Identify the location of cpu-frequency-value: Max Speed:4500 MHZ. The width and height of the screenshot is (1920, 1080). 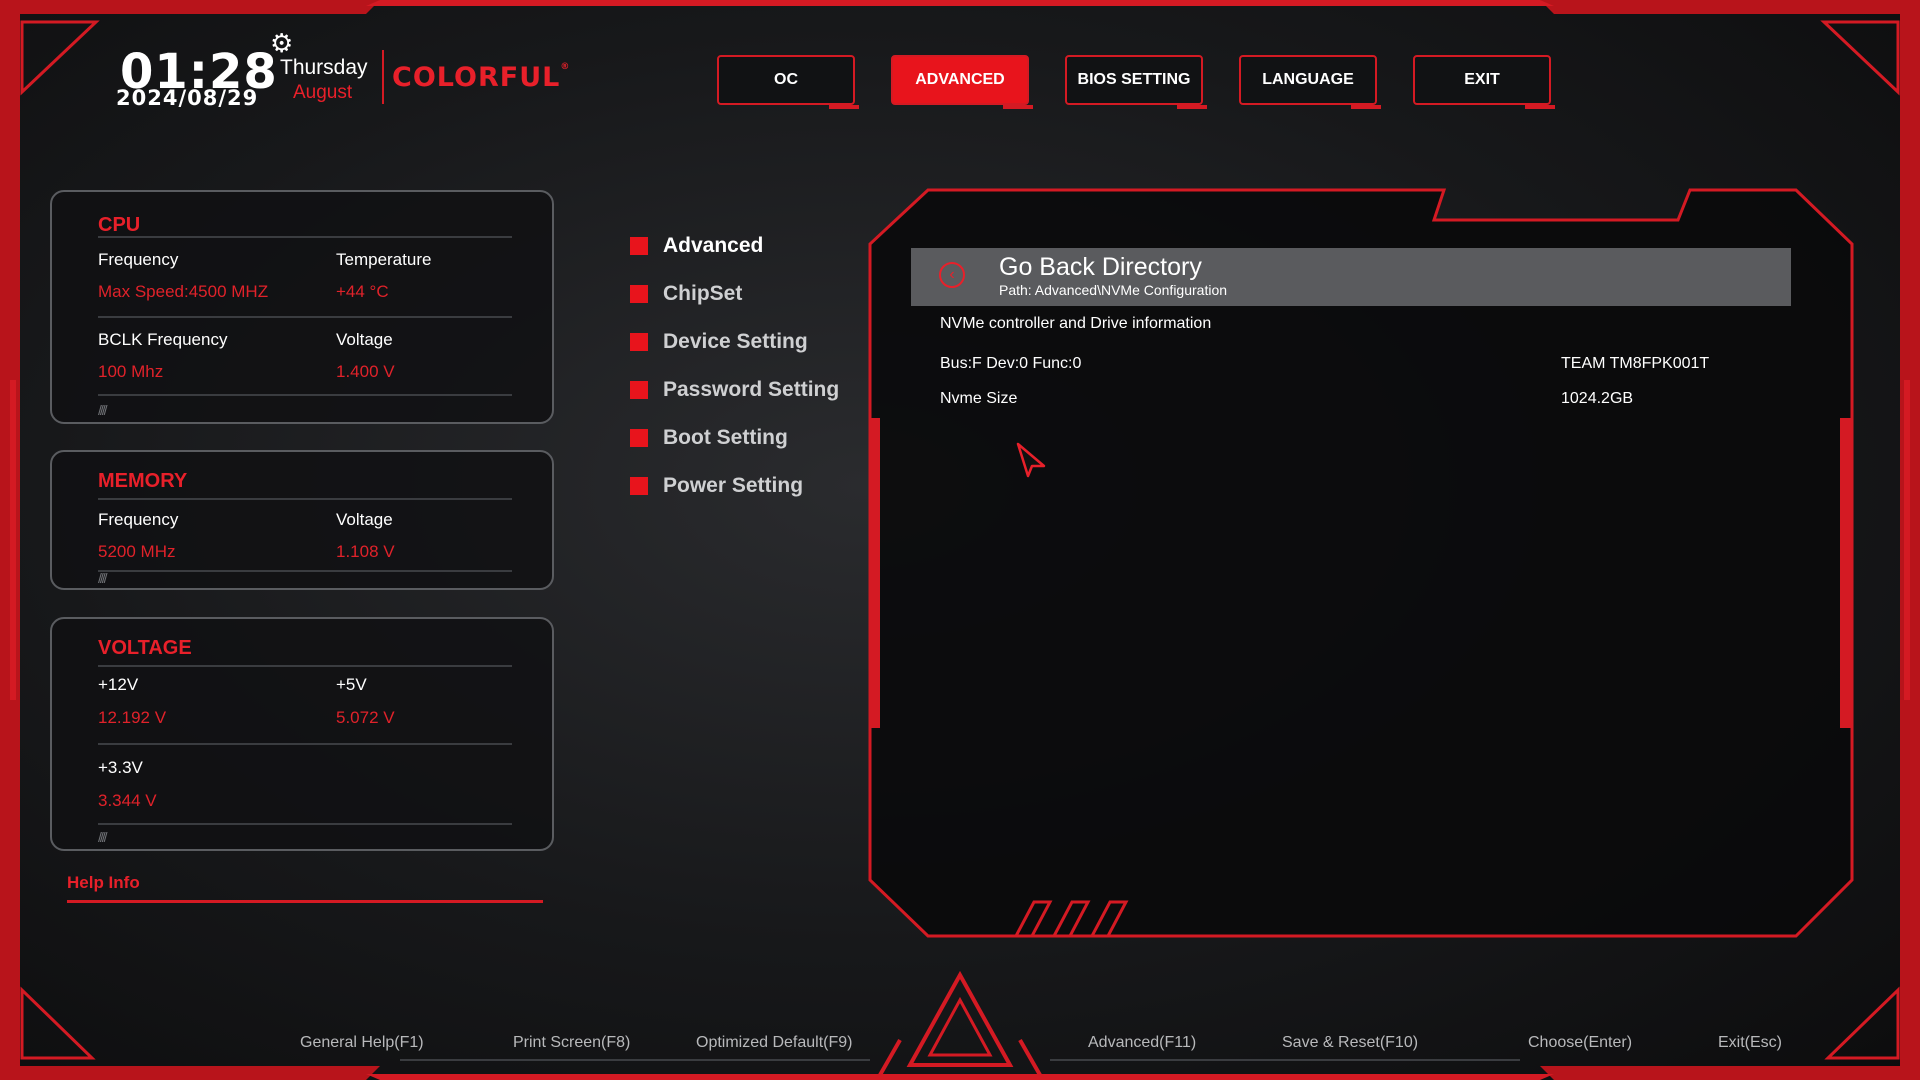
(183, 291).